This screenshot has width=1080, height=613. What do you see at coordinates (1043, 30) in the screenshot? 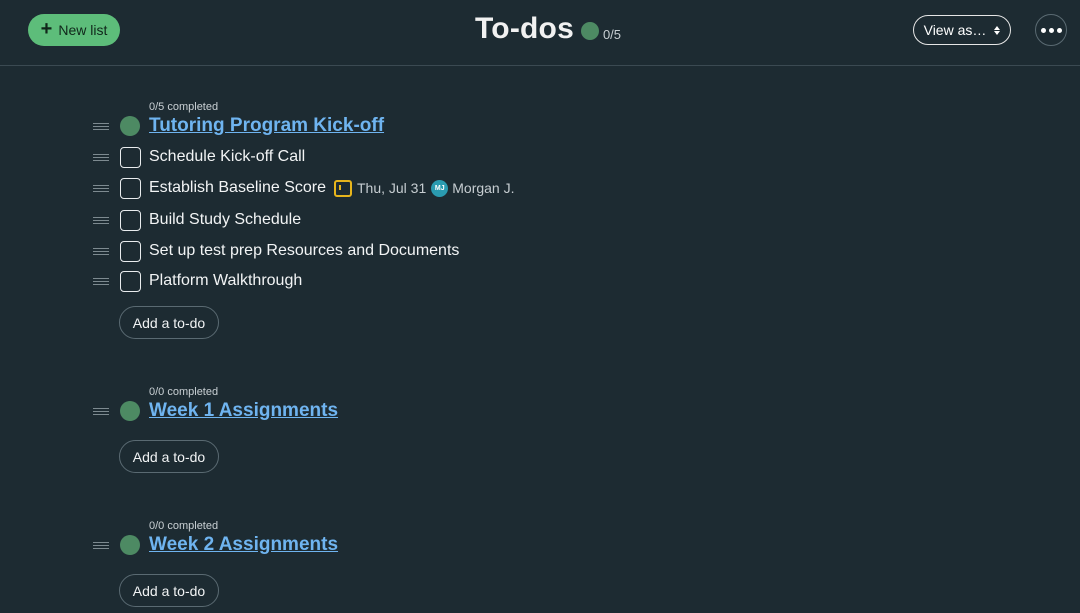
I see `more-dots-icon` at bounding box center [1043, 30].